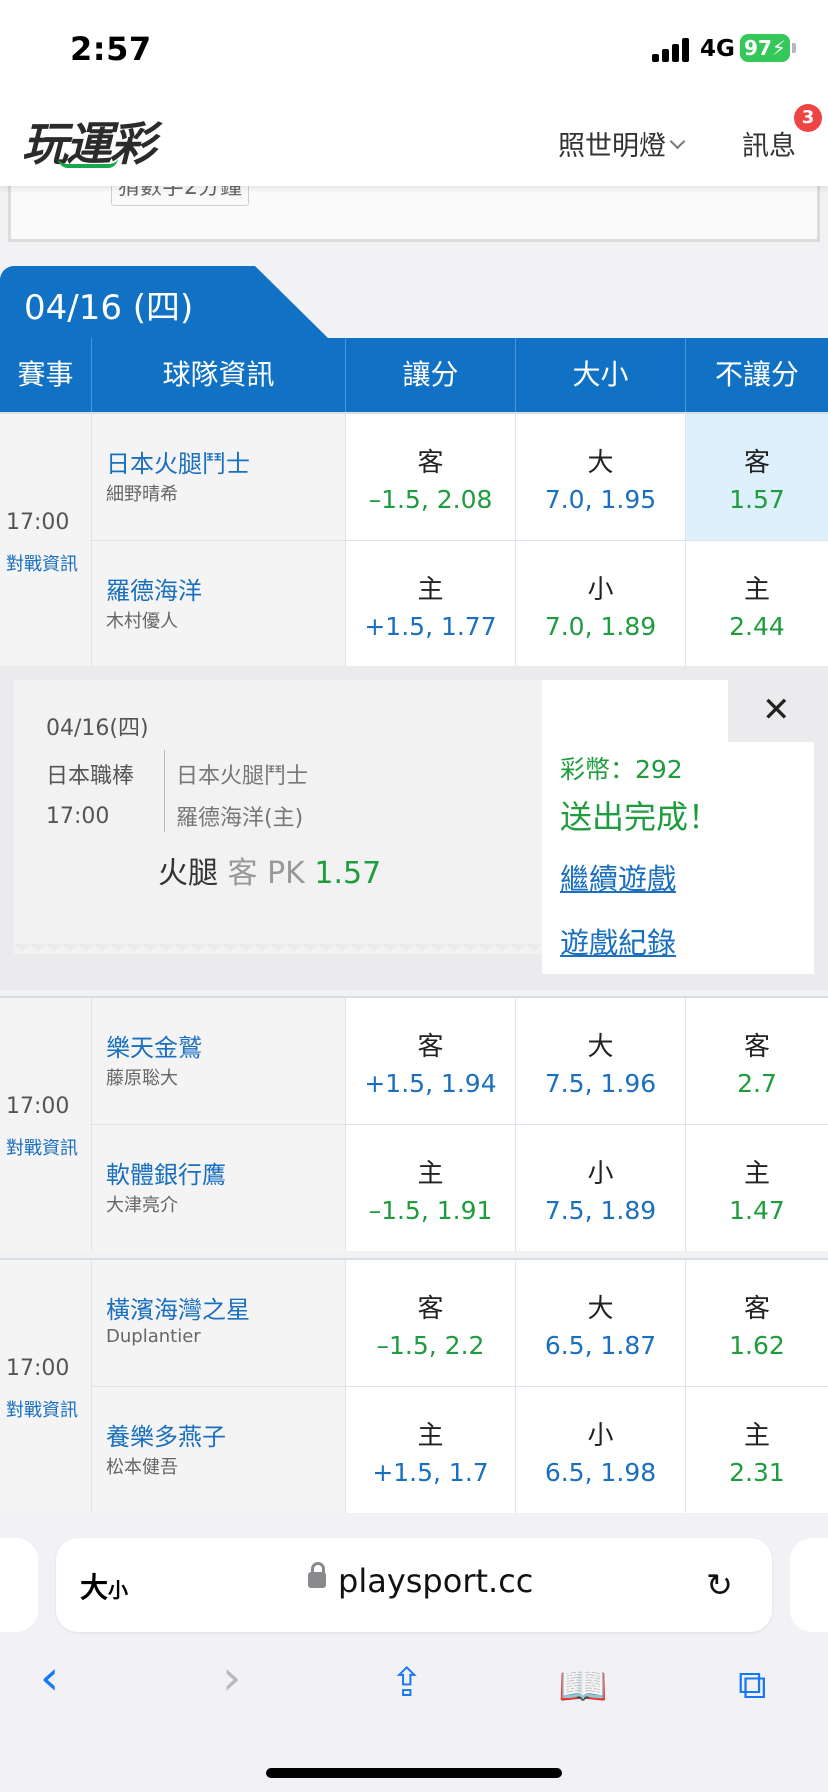  Describe the element at coordinates (166, 1172) in the screenshot. I see `team-name: 軟體銀行鷹` at that location.